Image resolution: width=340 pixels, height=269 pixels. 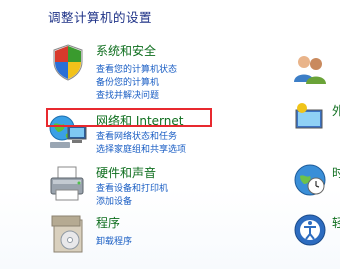 I want to click on users-icon, so click(x=310, y=70).